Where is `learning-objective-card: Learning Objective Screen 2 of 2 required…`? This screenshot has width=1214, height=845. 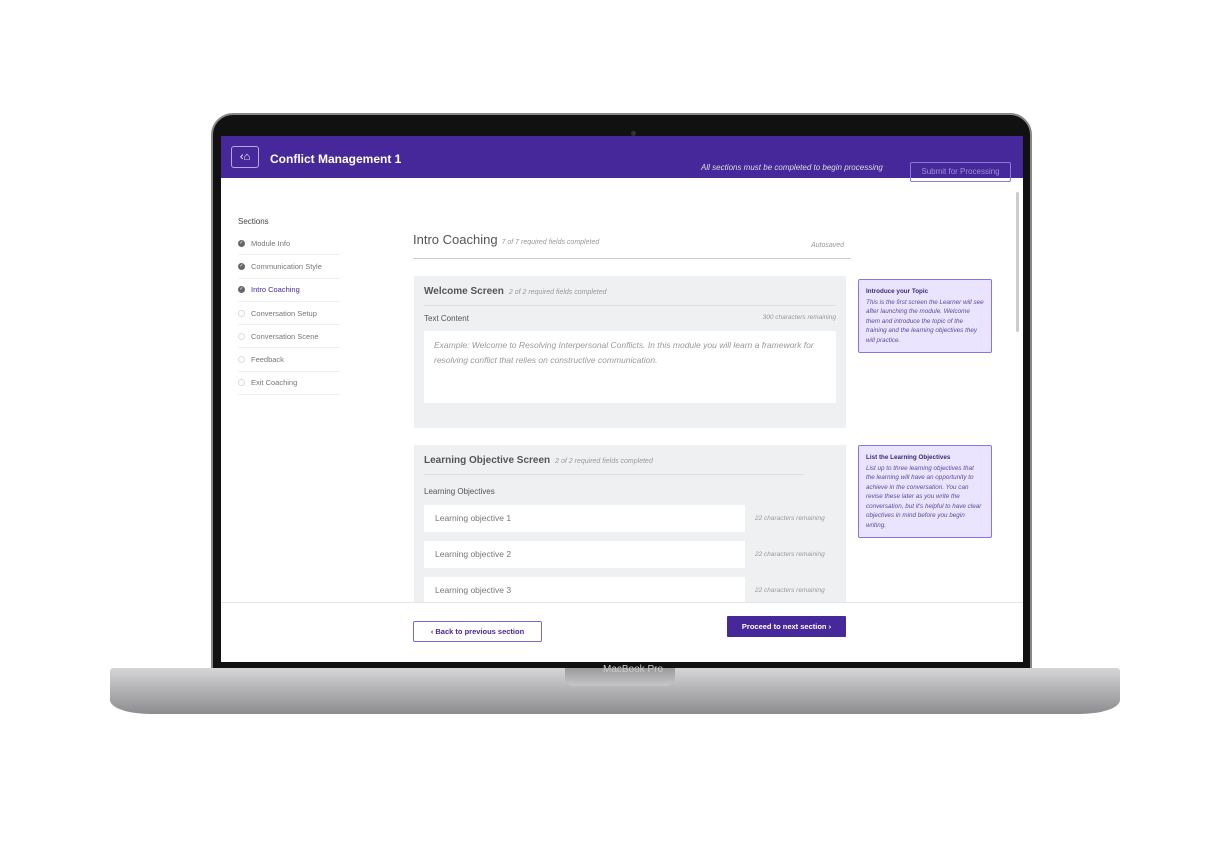
learning-objective-card: Learning Objective Screen 2 of 2 required… is located at coordinates (630, 530).